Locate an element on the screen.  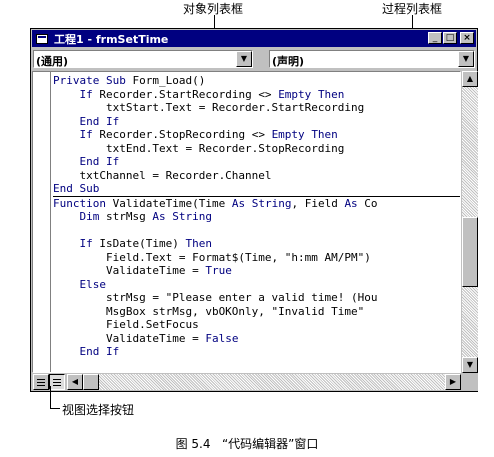
code-line: ValidateTime = True is located at coordinates (256, 271).